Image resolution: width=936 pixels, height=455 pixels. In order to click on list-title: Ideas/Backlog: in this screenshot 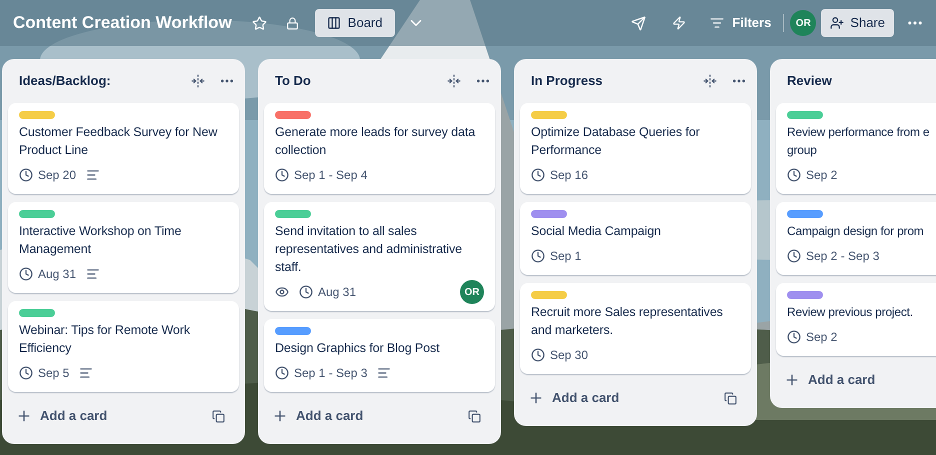, I will do `click(65, 81)`.